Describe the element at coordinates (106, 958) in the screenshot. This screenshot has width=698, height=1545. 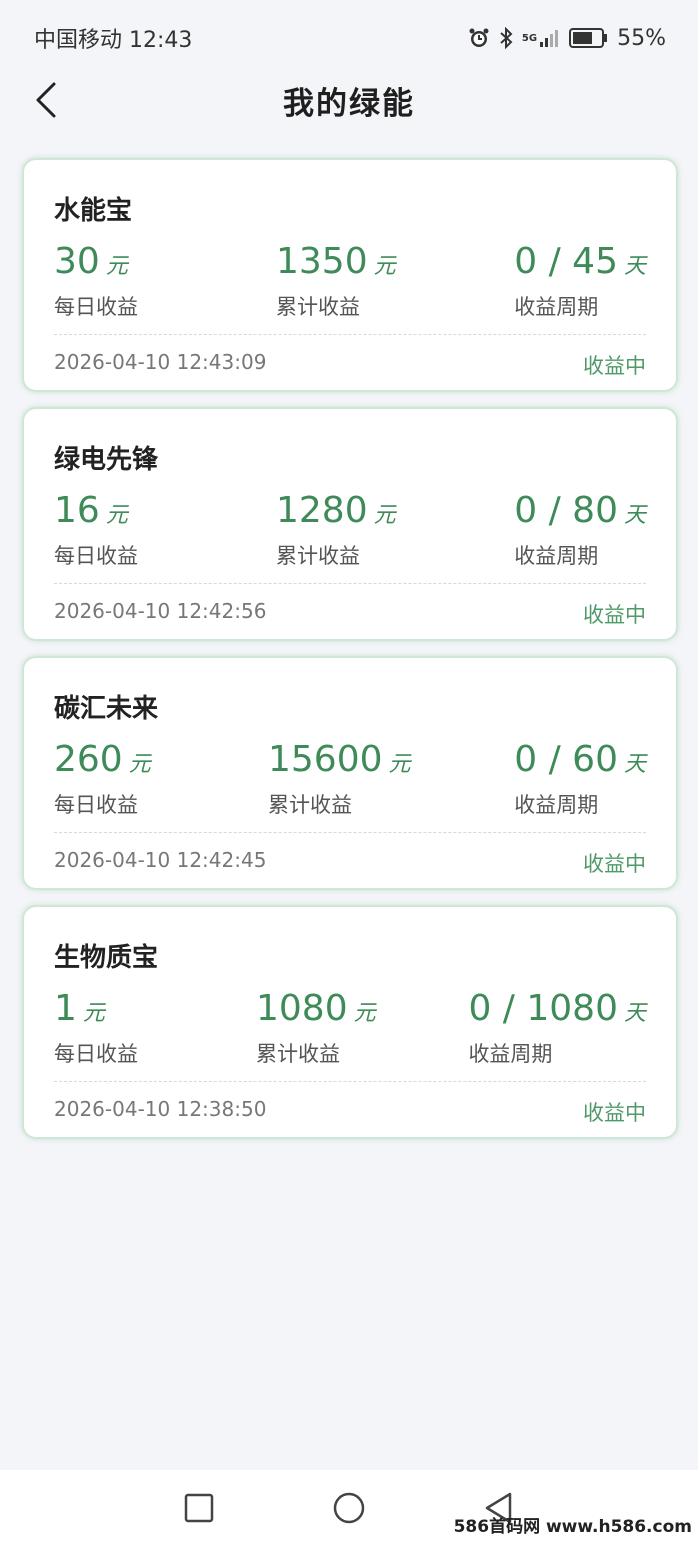
I see `product-name: 生物质宝` at that location.